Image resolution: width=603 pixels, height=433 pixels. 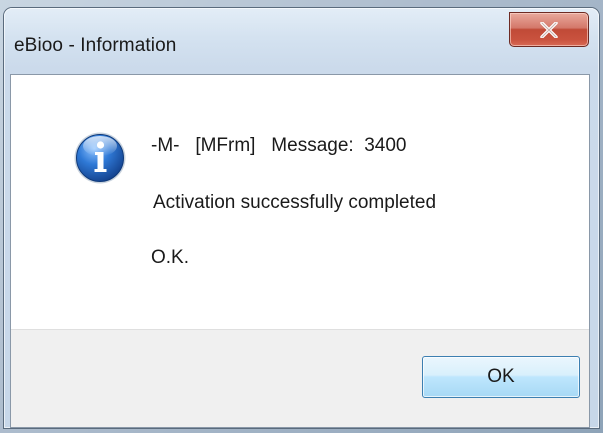 I want to click on info-icon, so click(x=100, y=158).